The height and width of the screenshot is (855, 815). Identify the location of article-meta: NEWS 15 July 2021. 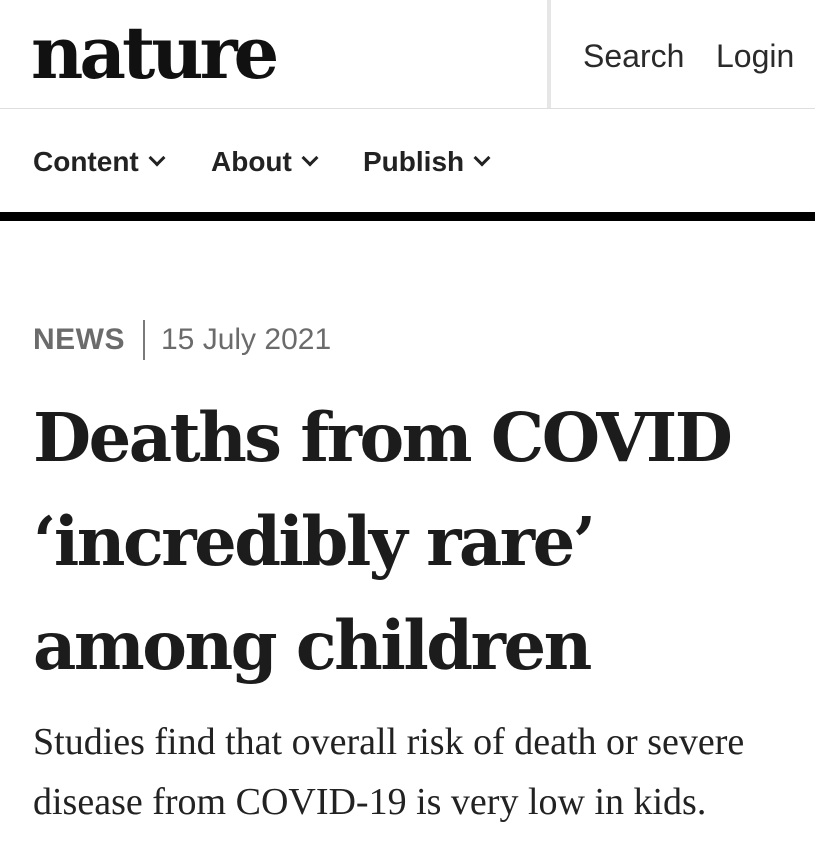
(182, 340).